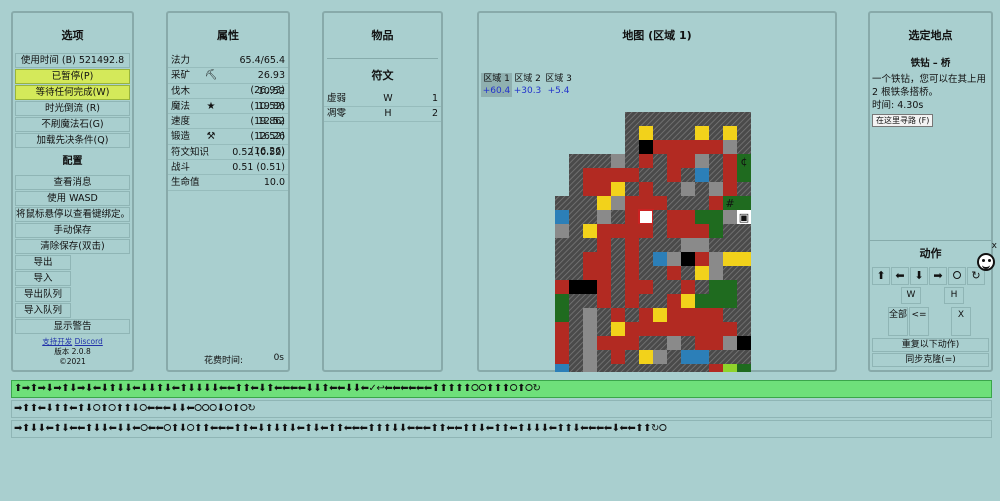 This screenshot has height=501, width=1000. I want to click on rewind-button: 时光倒流 (R), so click(72, 108).